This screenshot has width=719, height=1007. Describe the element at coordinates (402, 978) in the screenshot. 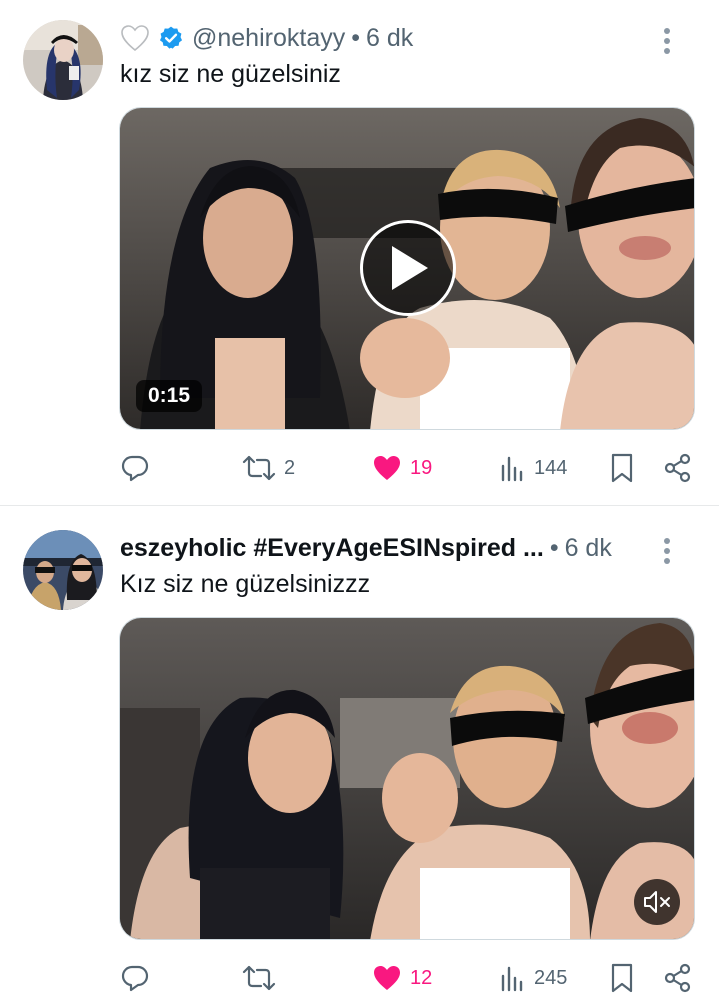

I see `like-button: 12` at that location.